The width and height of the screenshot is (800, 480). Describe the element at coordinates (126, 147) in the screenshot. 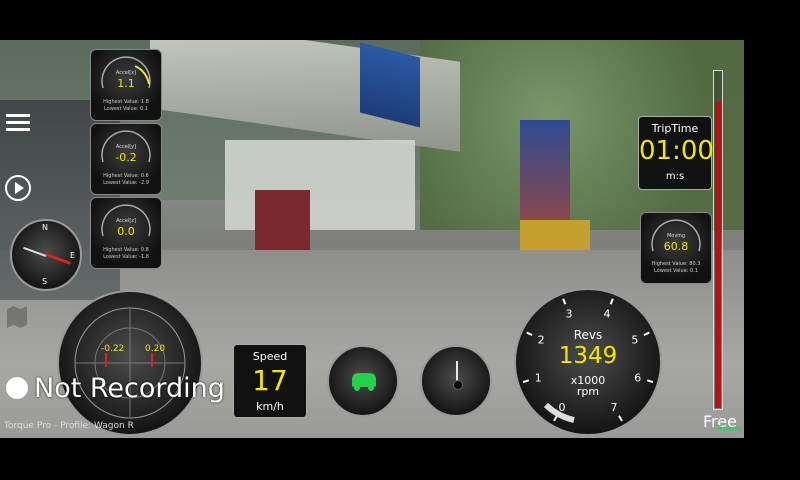

I see `accel-y-title: Accel[y]` at that location.